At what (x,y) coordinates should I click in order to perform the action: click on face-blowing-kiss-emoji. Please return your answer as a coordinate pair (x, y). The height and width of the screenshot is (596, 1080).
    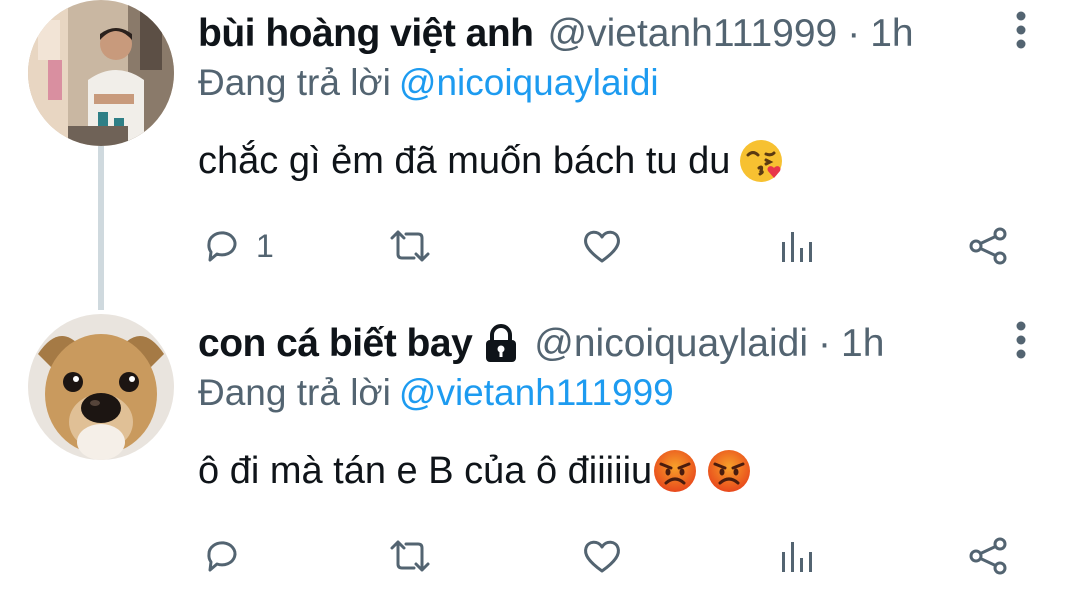
    Looking at the image, I should click on (761, 161).